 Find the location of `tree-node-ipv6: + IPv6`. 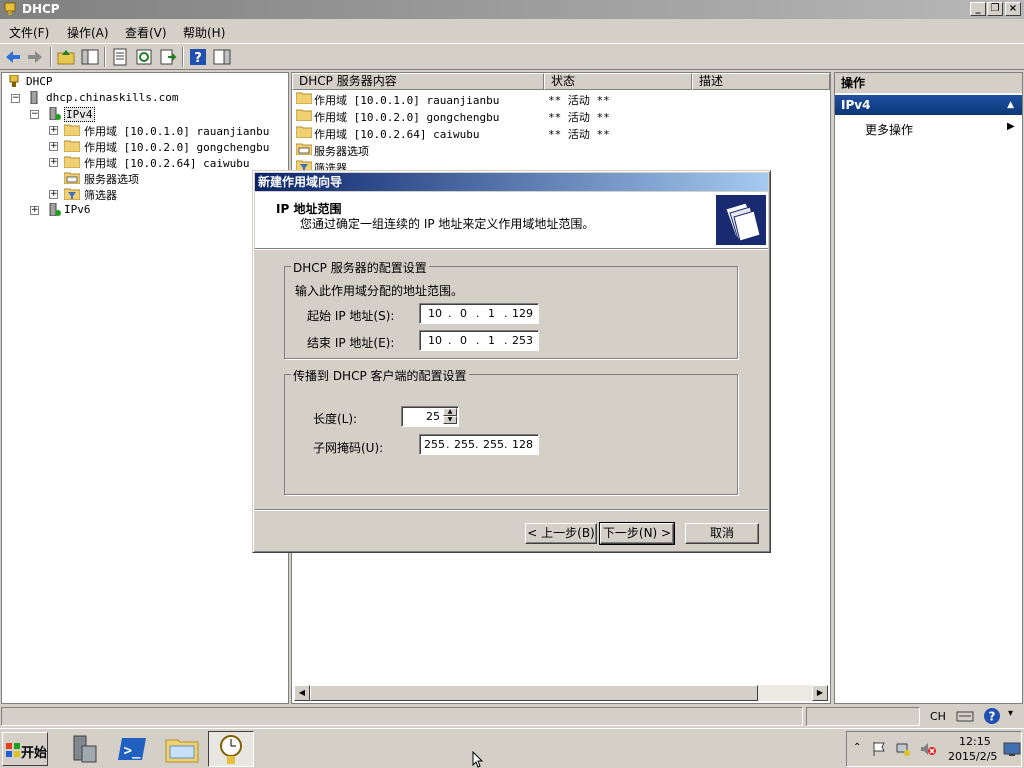

tree-node-ipv6: + IPv6 is located at coordinates (144, 210).